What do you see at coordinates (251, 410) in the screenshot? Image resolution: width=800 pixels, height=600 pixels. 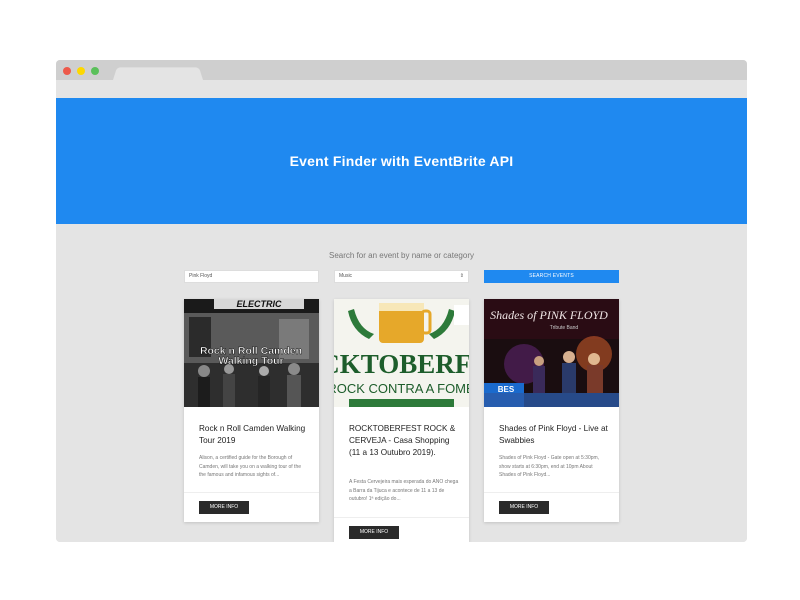 I see `event-card: ELECTRIC Rock n Roll Camden Walking Tour` at bounding box center [251, 410].